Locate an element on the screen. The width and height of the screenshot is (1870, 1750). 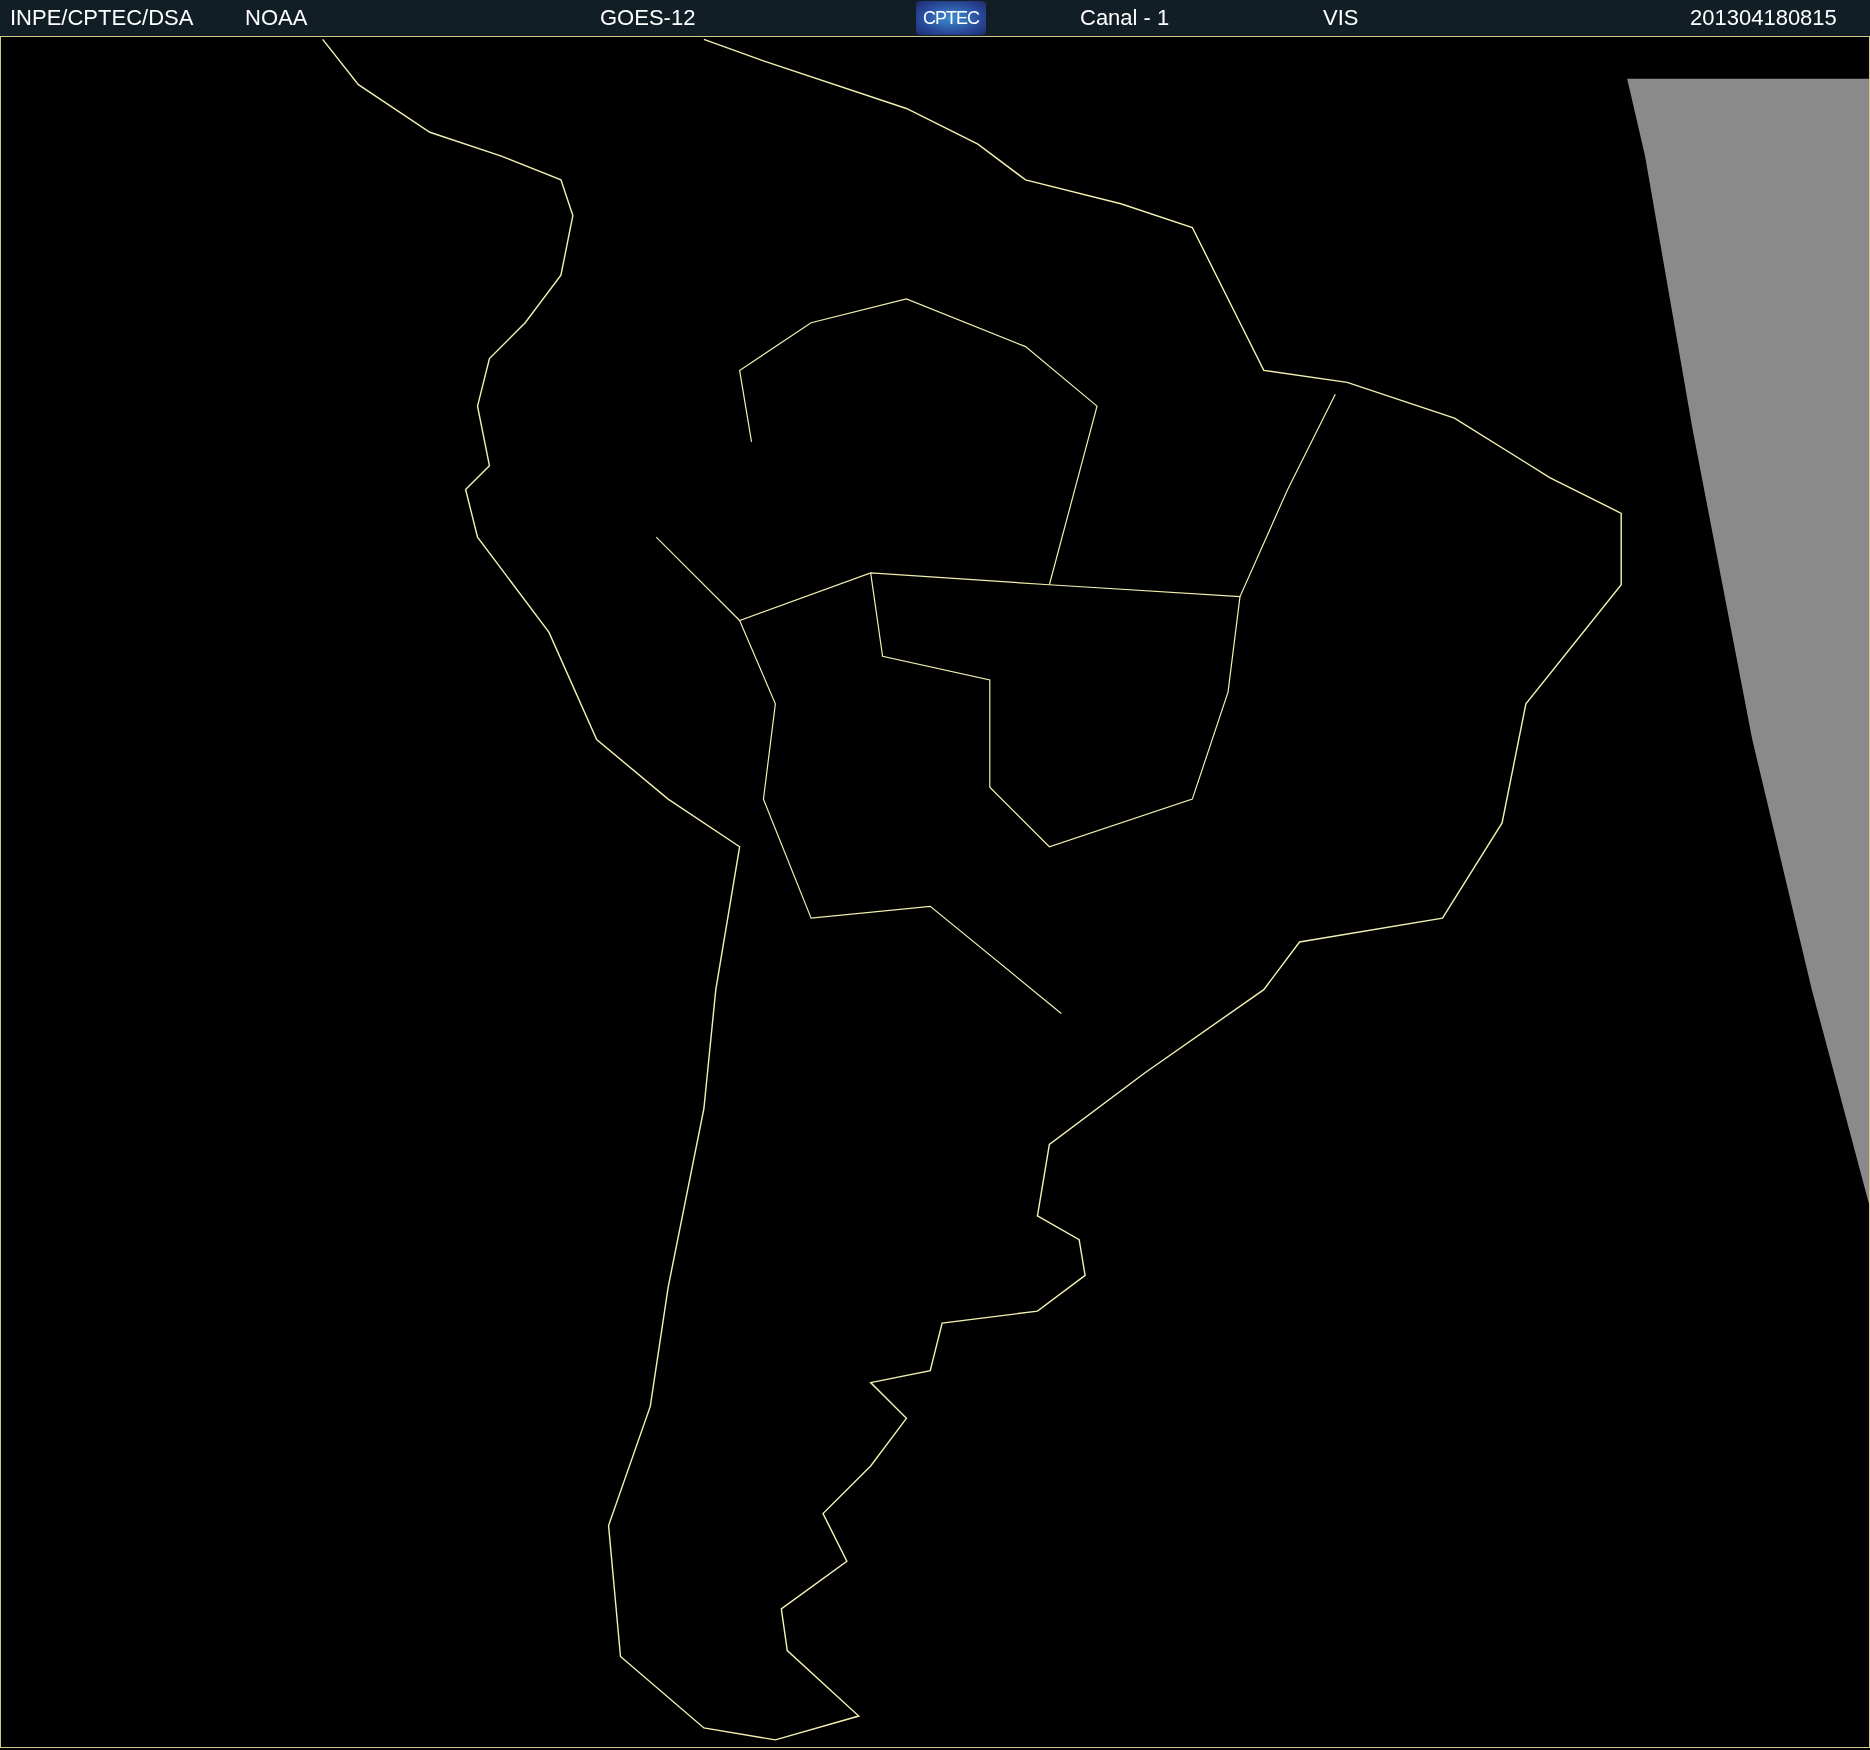
header-label: VIS is located at coordinates (1341, 18).